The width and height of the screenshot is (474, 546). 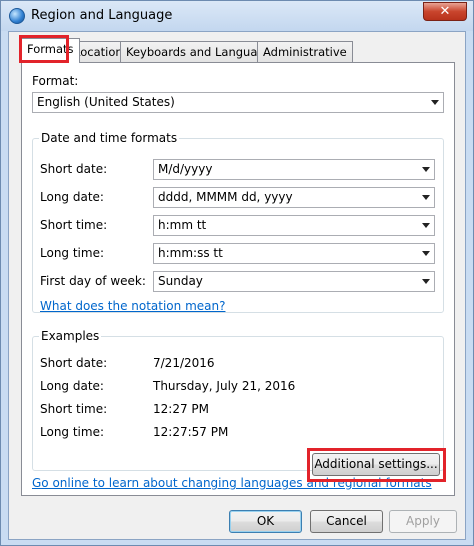 What do you see at coordinates (184, 363) in the screenshot?
I see `example-short-date-value: 7/21/2016` at bounding box center [184, 363].